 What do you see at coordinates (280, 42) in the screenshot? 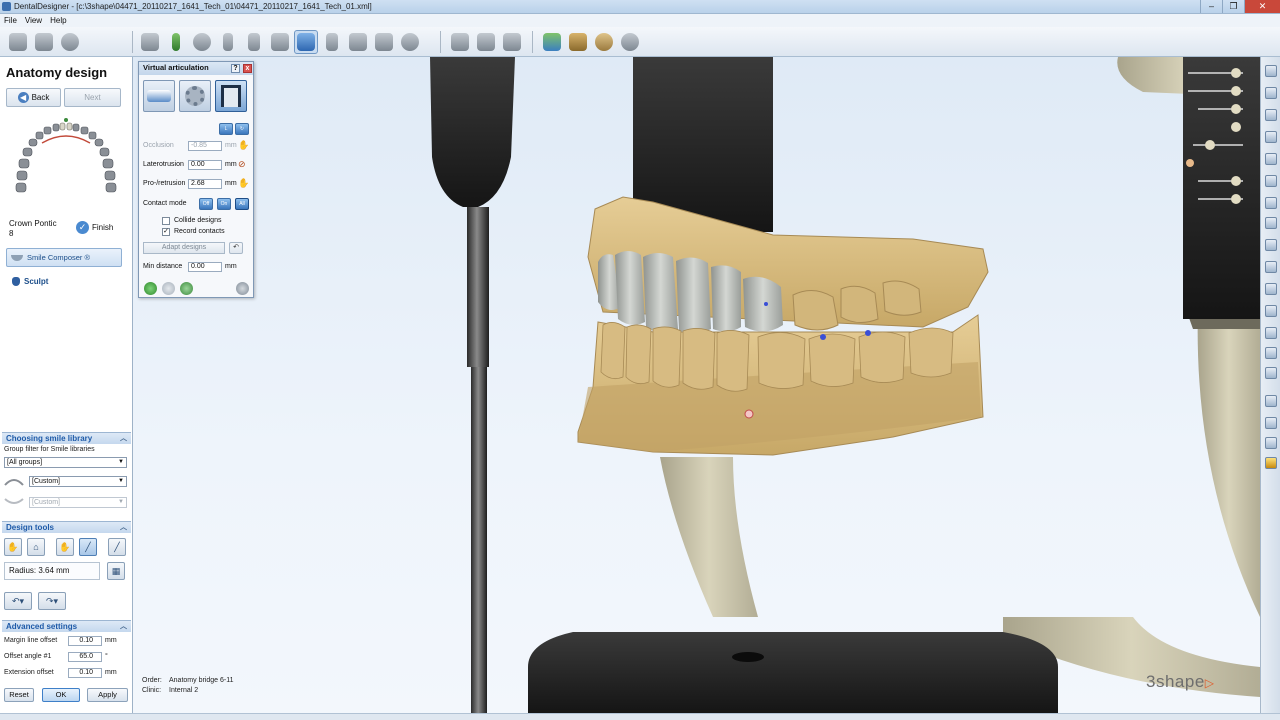
I see `crown-tool-icon` at bounding box center [280, 42].